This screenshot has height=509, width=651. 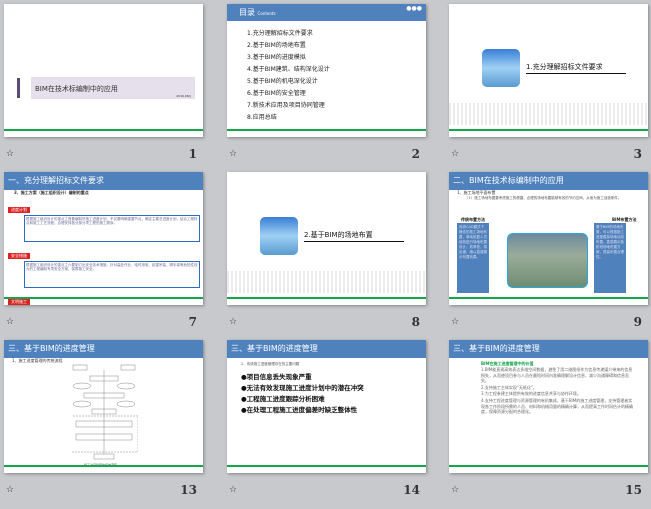 What do you see at coordinates (414, 8) in the screenshot?
I see `dots-icon: ●●●` at bounding box center [414, 8].